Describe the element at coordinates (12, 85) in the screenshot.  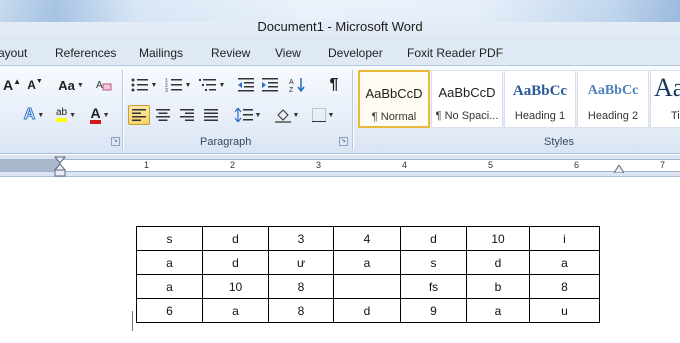
I see `grow-font-button: A ▲` at that location.